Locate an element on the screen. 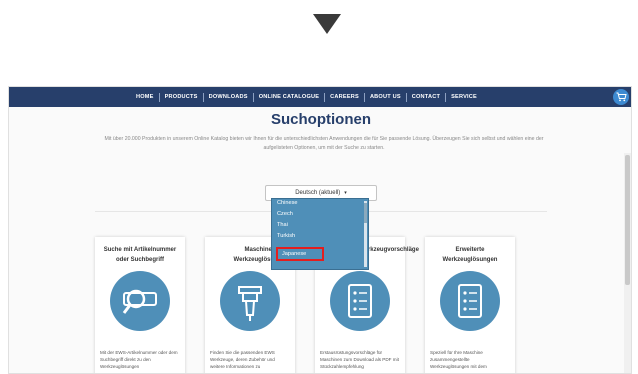 This screenshot has width=638, height=374. language-option-japanese: Japanese is located at coordinates (300, 254).